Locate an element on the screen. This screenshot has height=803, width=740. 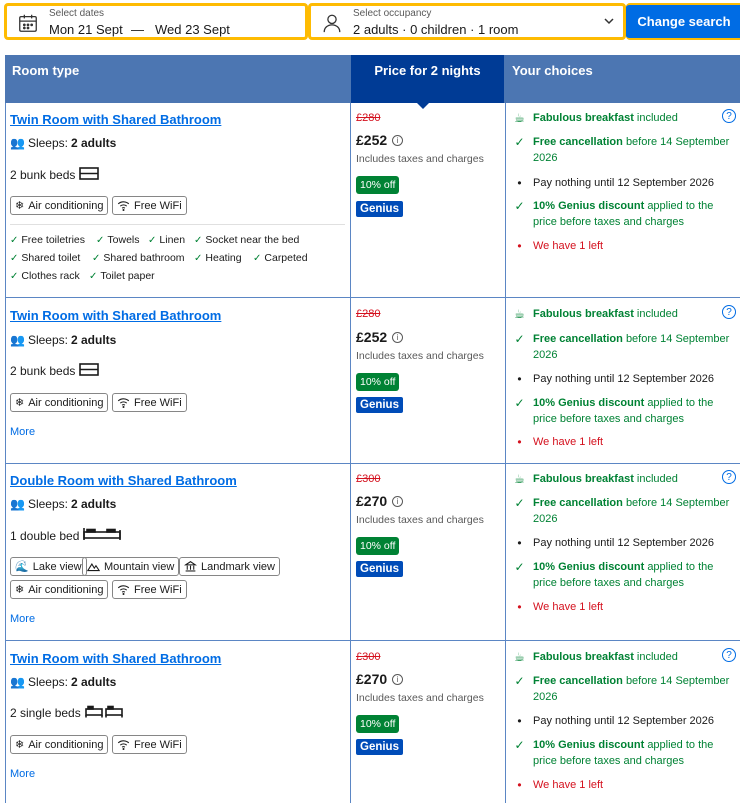
date-picker: Select dates Mon 21 Sept — Wed 23 Sept is located at coordinates (156, 21).